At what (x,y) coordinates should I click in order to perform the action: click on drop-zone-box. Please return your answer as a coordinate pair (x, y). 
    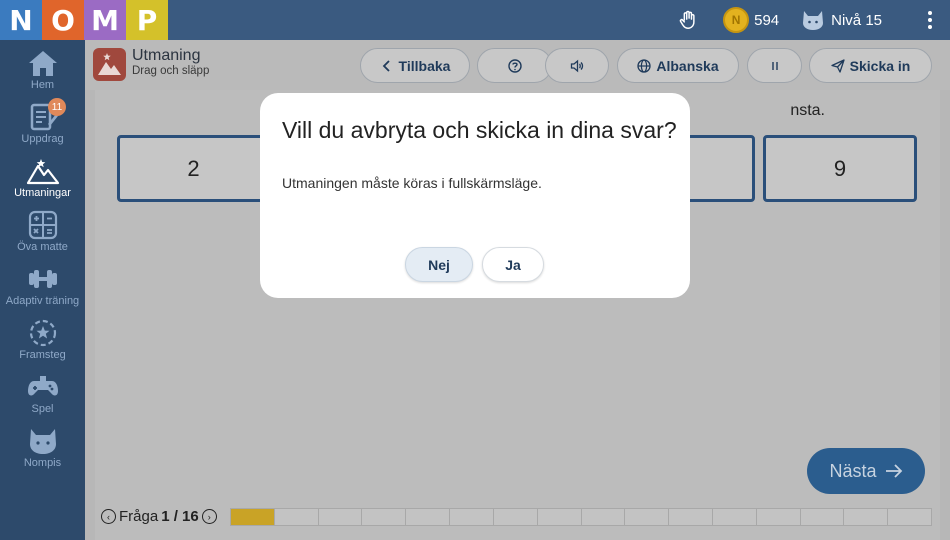
    Looking at the image, I should click on (720, 168).